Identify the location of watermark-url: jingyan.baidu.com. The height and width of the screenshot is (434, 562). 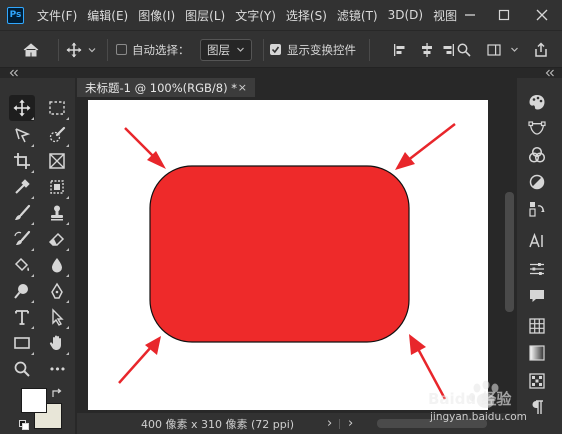
(478, 417).